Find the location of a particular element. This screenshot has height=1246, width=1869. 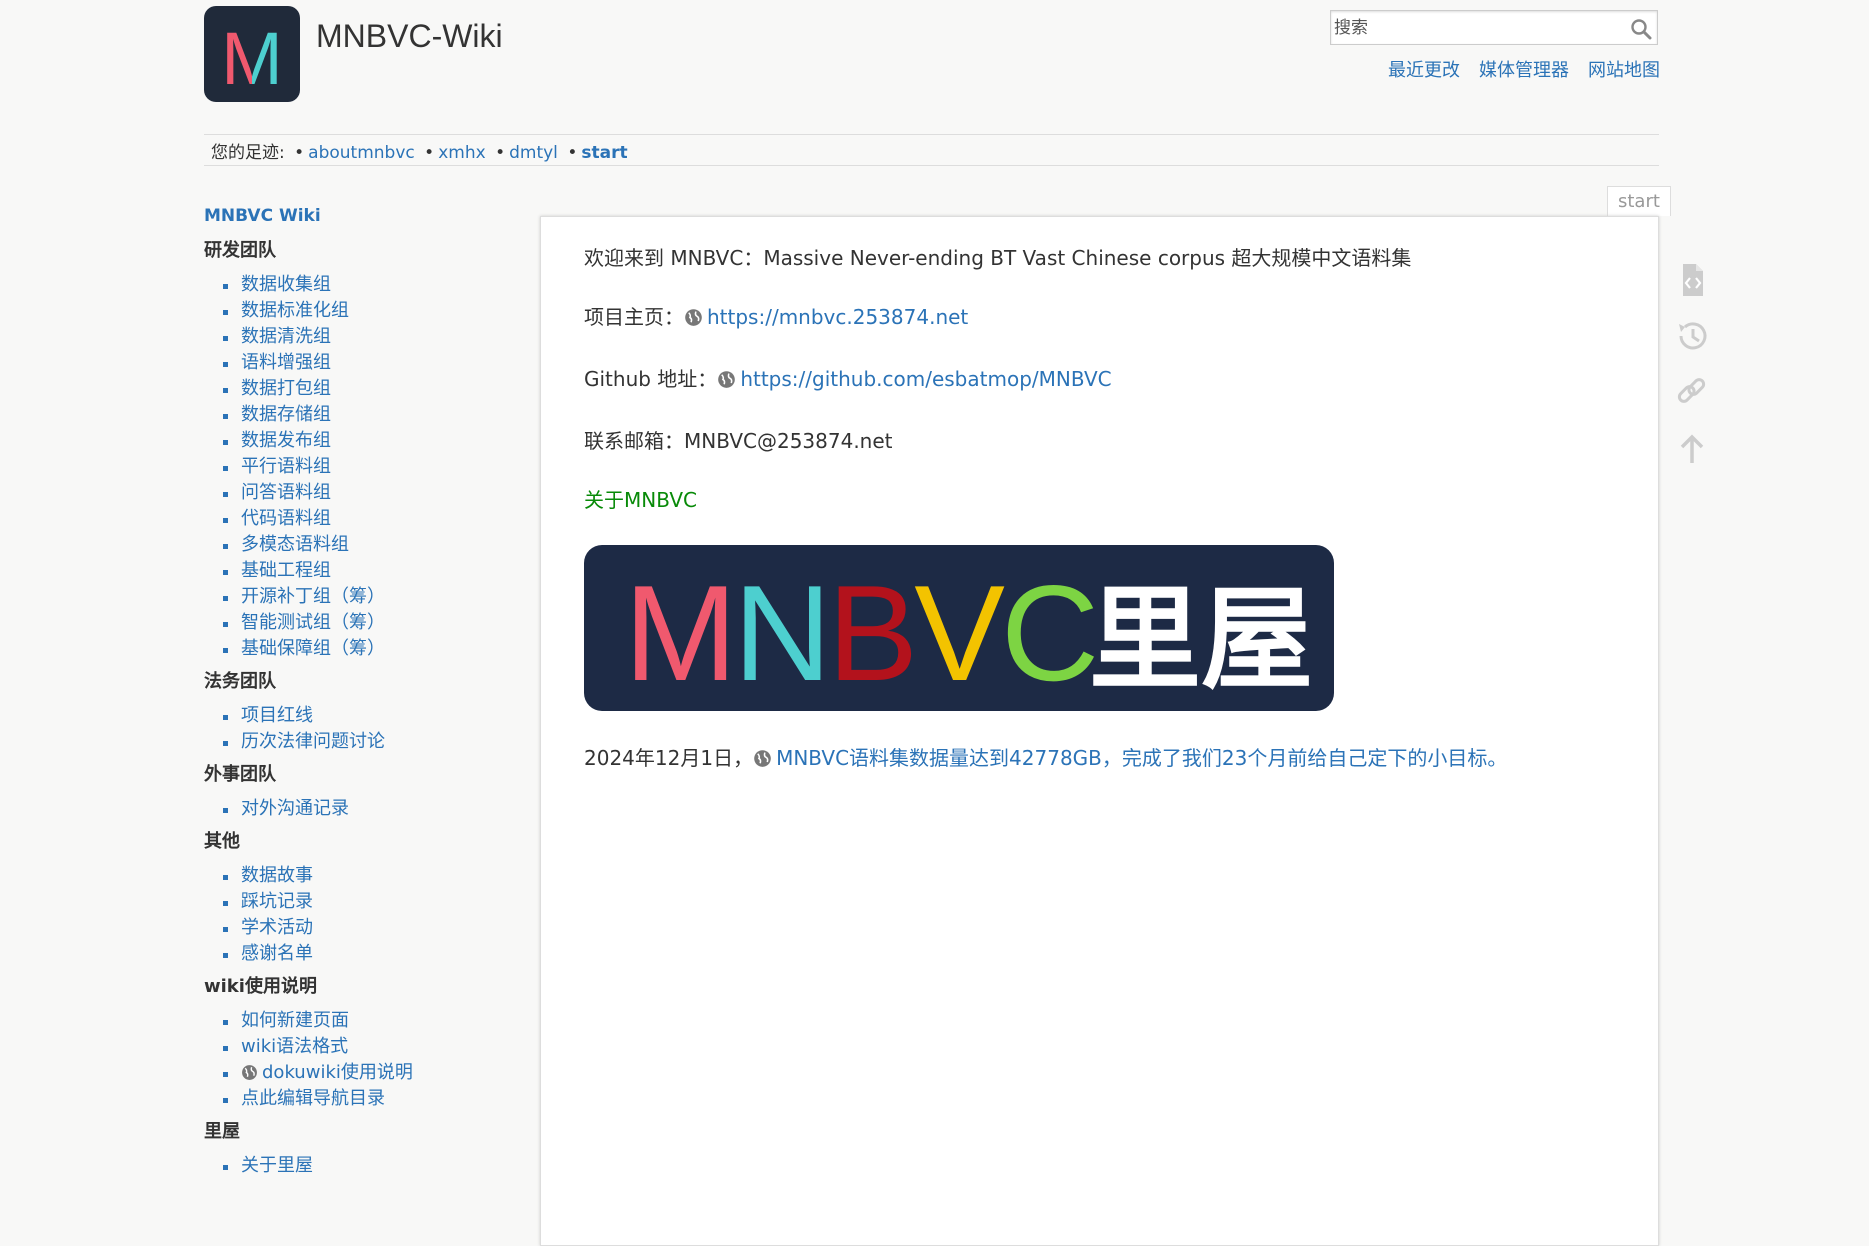

search-form is located at coordinates (1494, 27).